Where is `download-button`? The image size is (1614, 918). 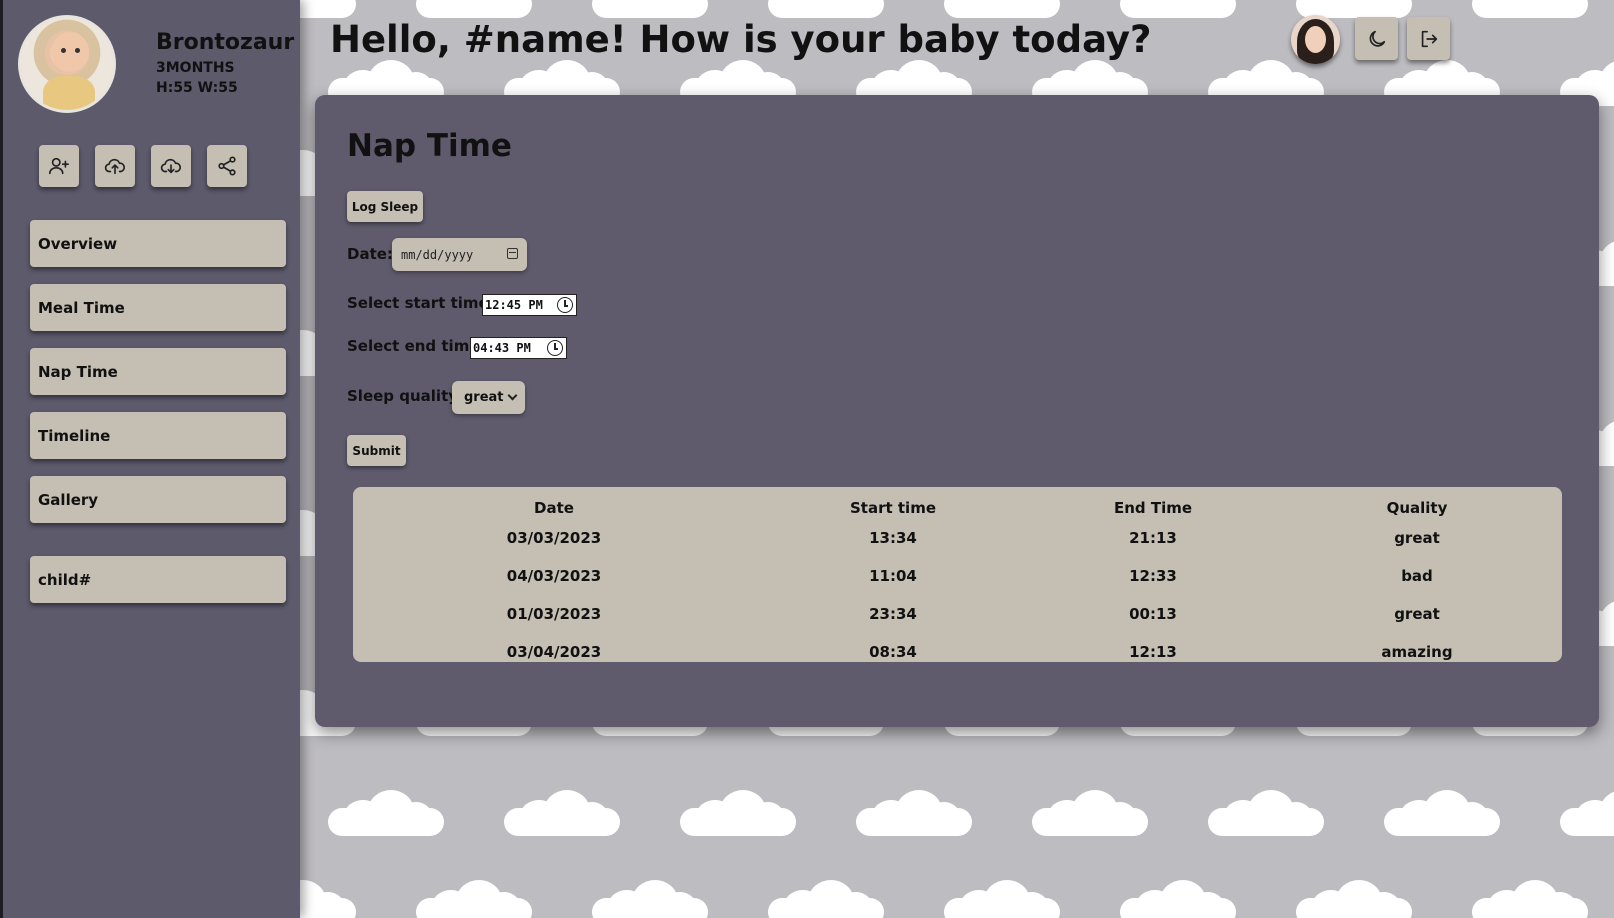 download-button is located at coordinates (171, 166).